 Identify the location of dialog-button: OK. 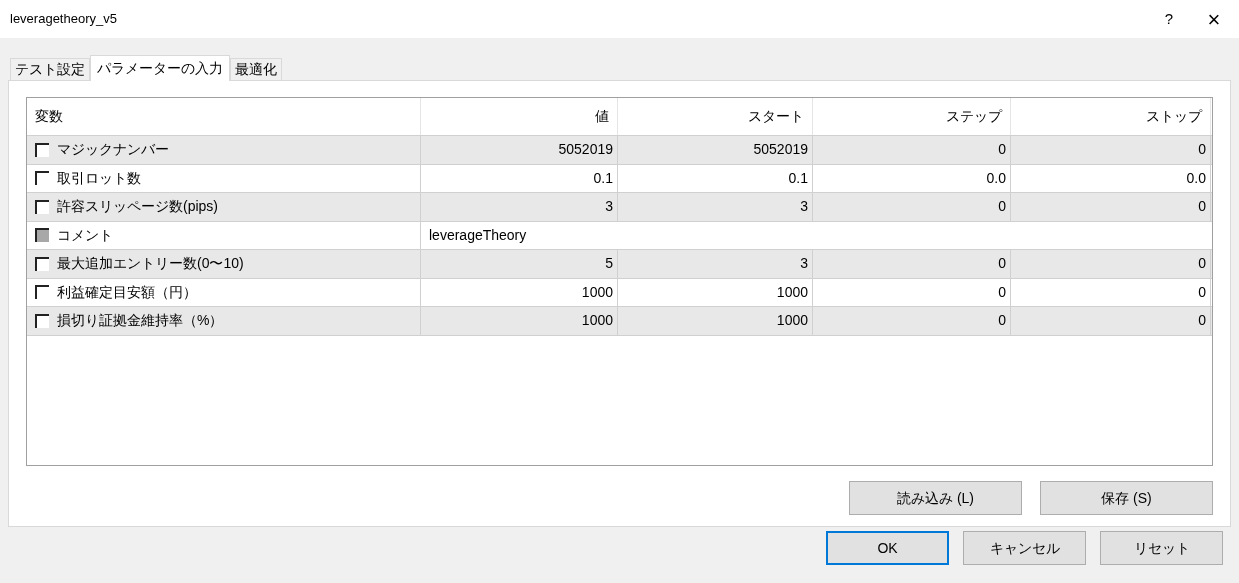
(887, 548).